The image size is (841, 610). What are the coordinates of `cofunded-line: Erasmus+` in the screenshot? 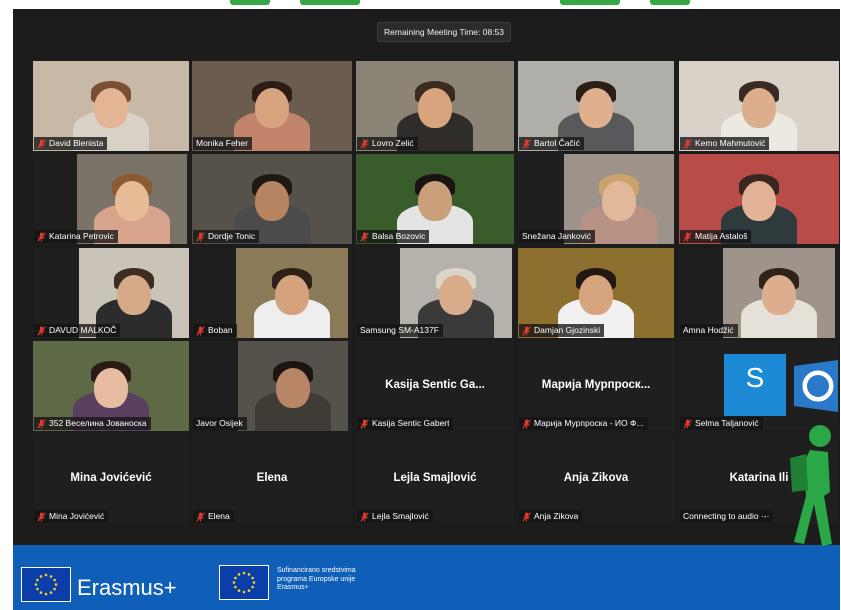 It's located at (293, 587).